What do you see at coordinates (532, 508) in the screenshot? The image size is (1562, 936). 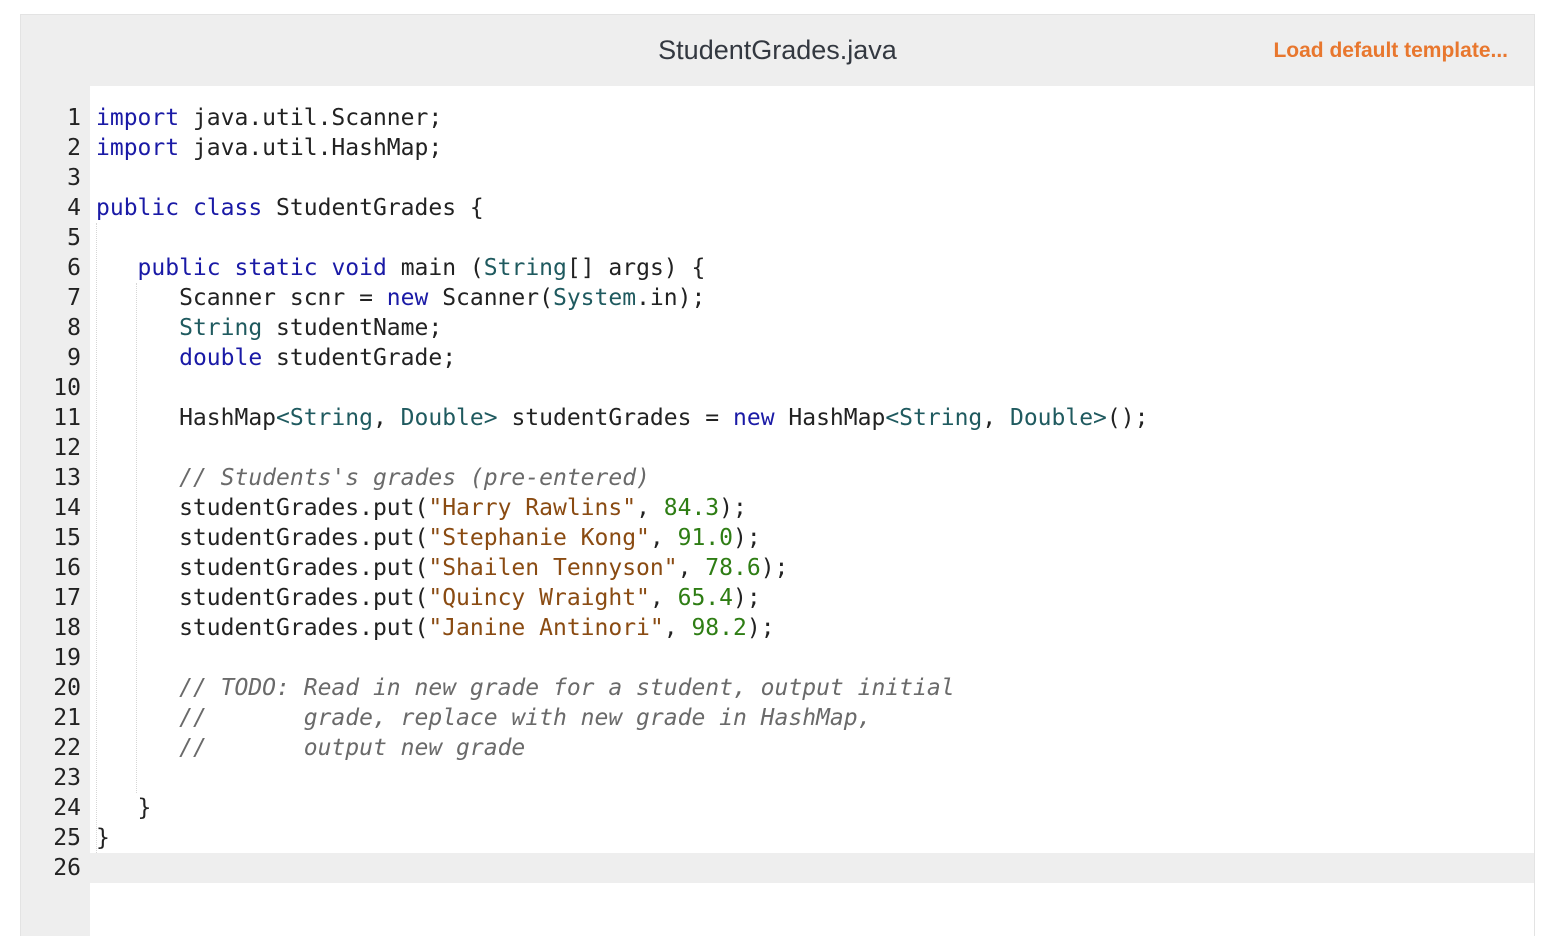 I see `code-token: "Harry Rawlins"` at bounding box center [532, 508].